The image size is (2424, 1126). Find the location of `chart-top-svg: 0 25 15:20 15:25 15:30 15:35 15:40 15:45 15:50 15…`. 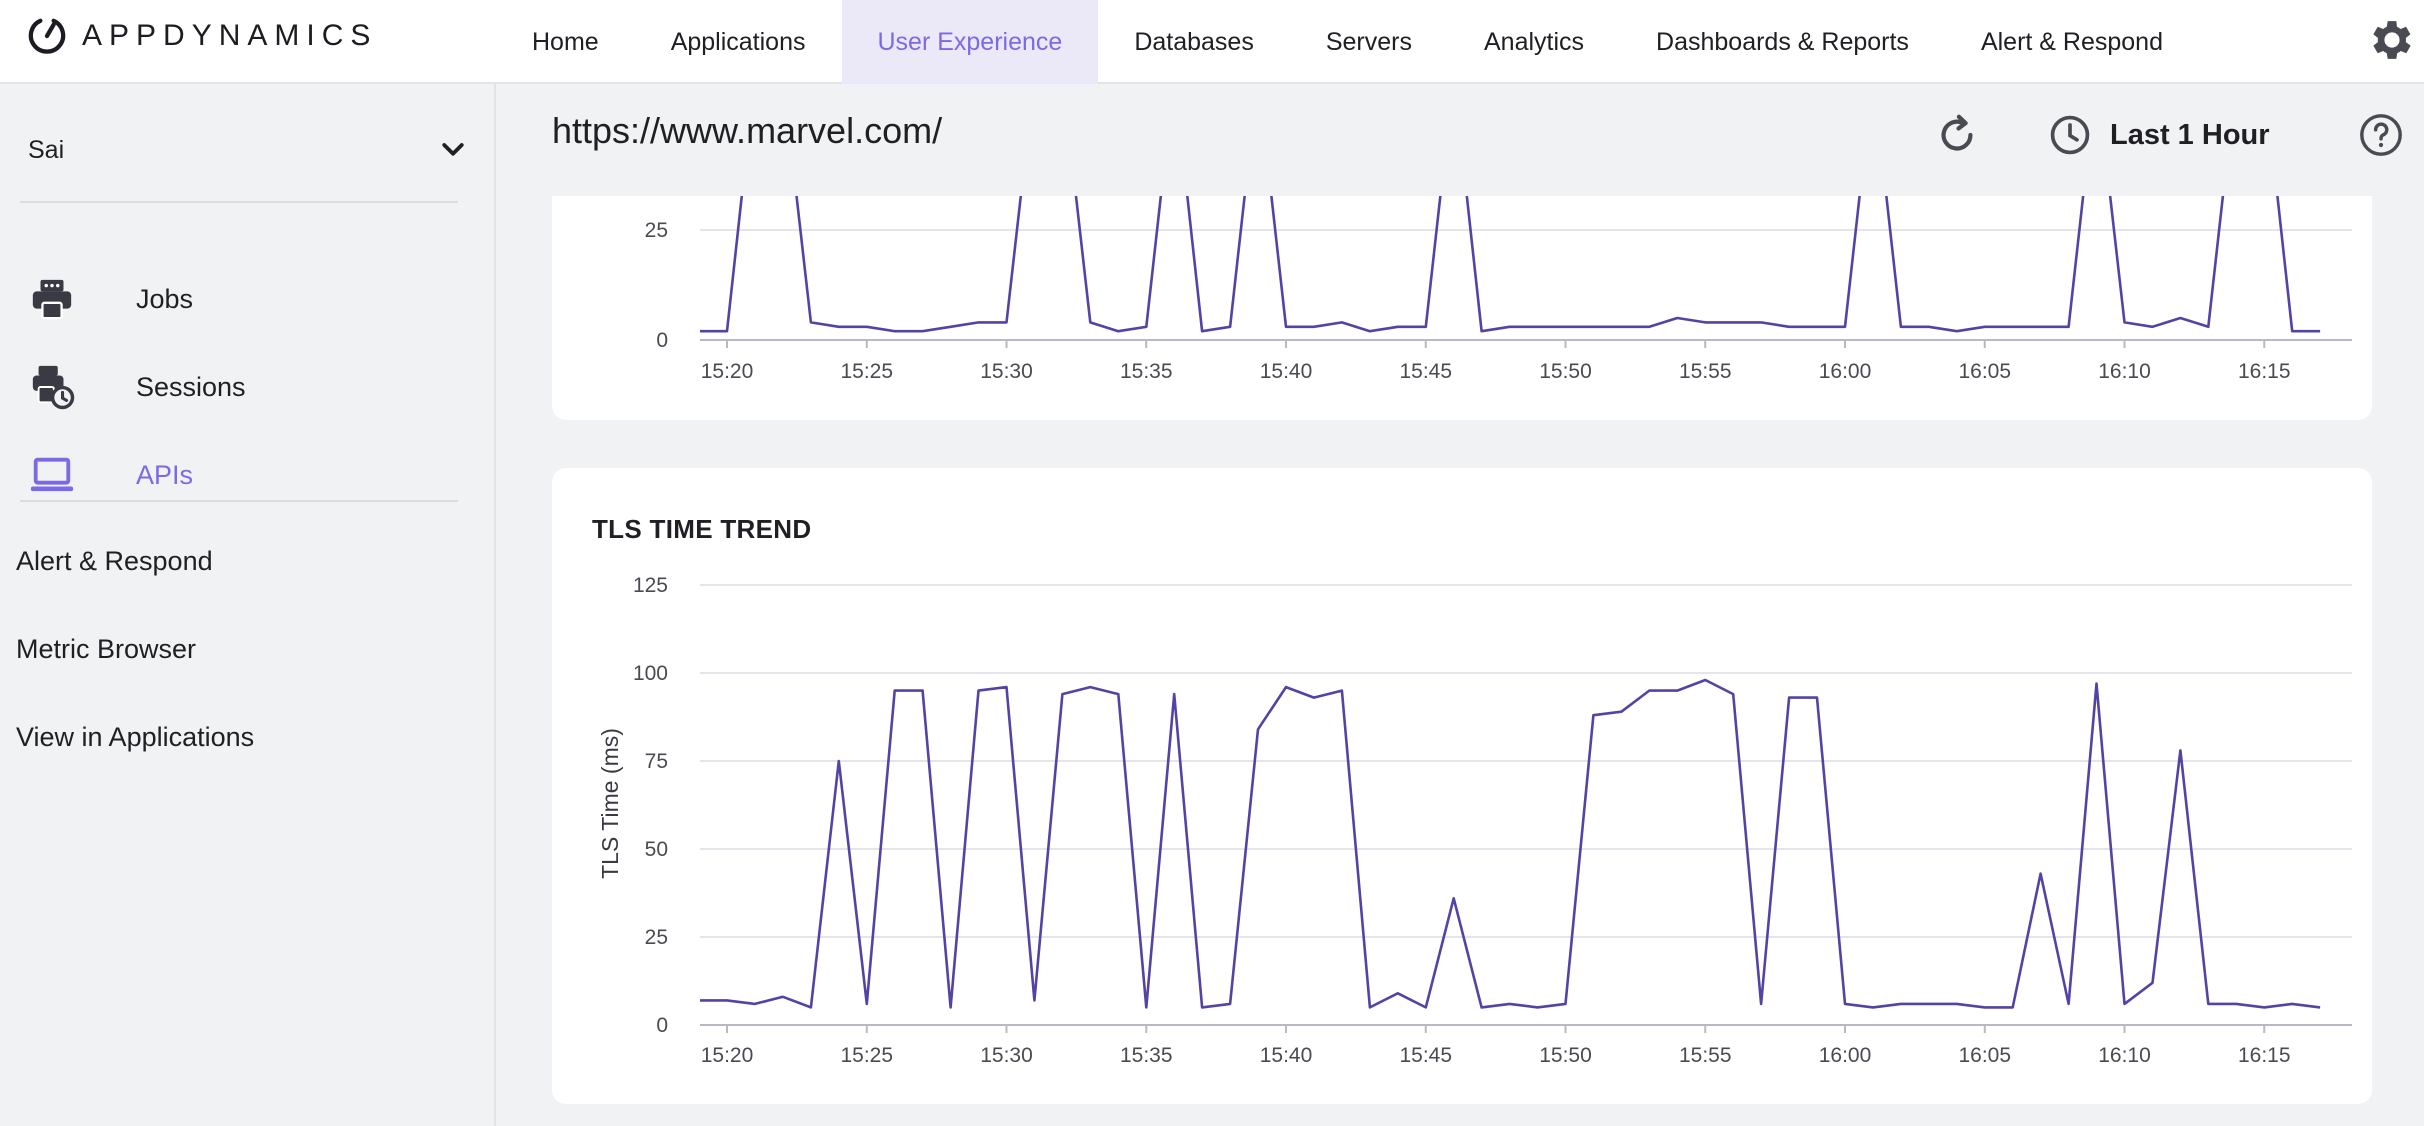

chart-top-svg: 0 25 15:20 15:25 15:30 15:35 15:40 15:45 15:50 15… is located at coordinates (1498, 289).